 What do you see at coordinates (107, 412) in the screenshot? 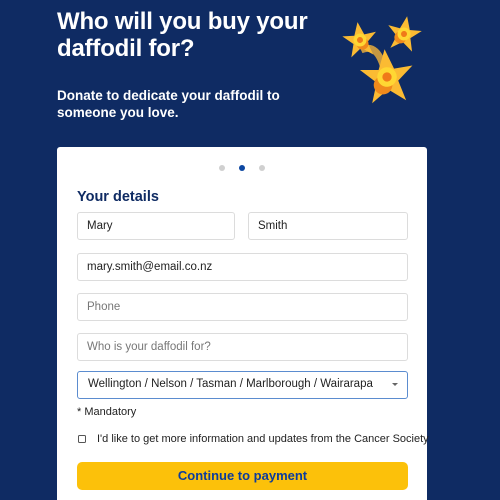
I see `mandatory-note: * Mandatory` at bounding box center [107, 412].